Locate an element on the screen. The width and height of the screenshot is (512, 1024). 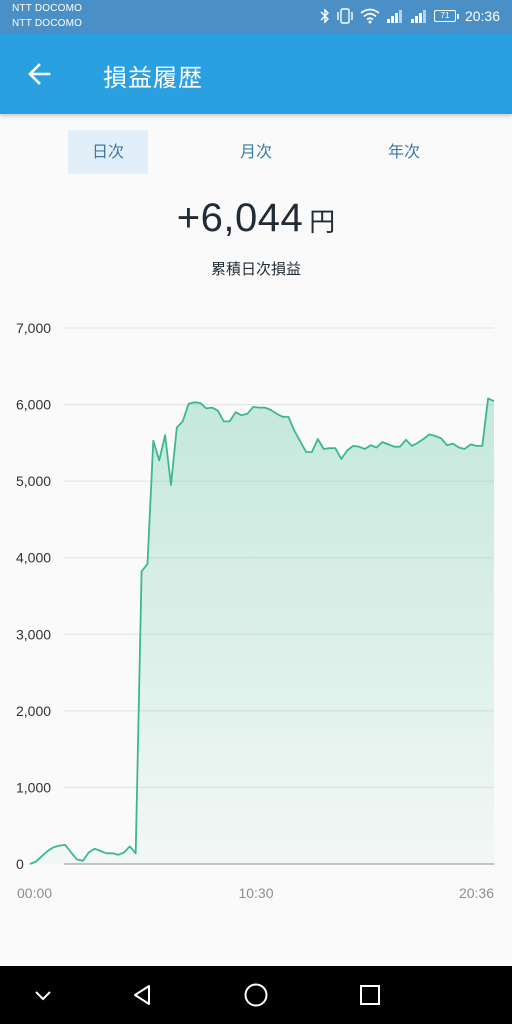
hide-nav-button is located at coordinates (43, 995).